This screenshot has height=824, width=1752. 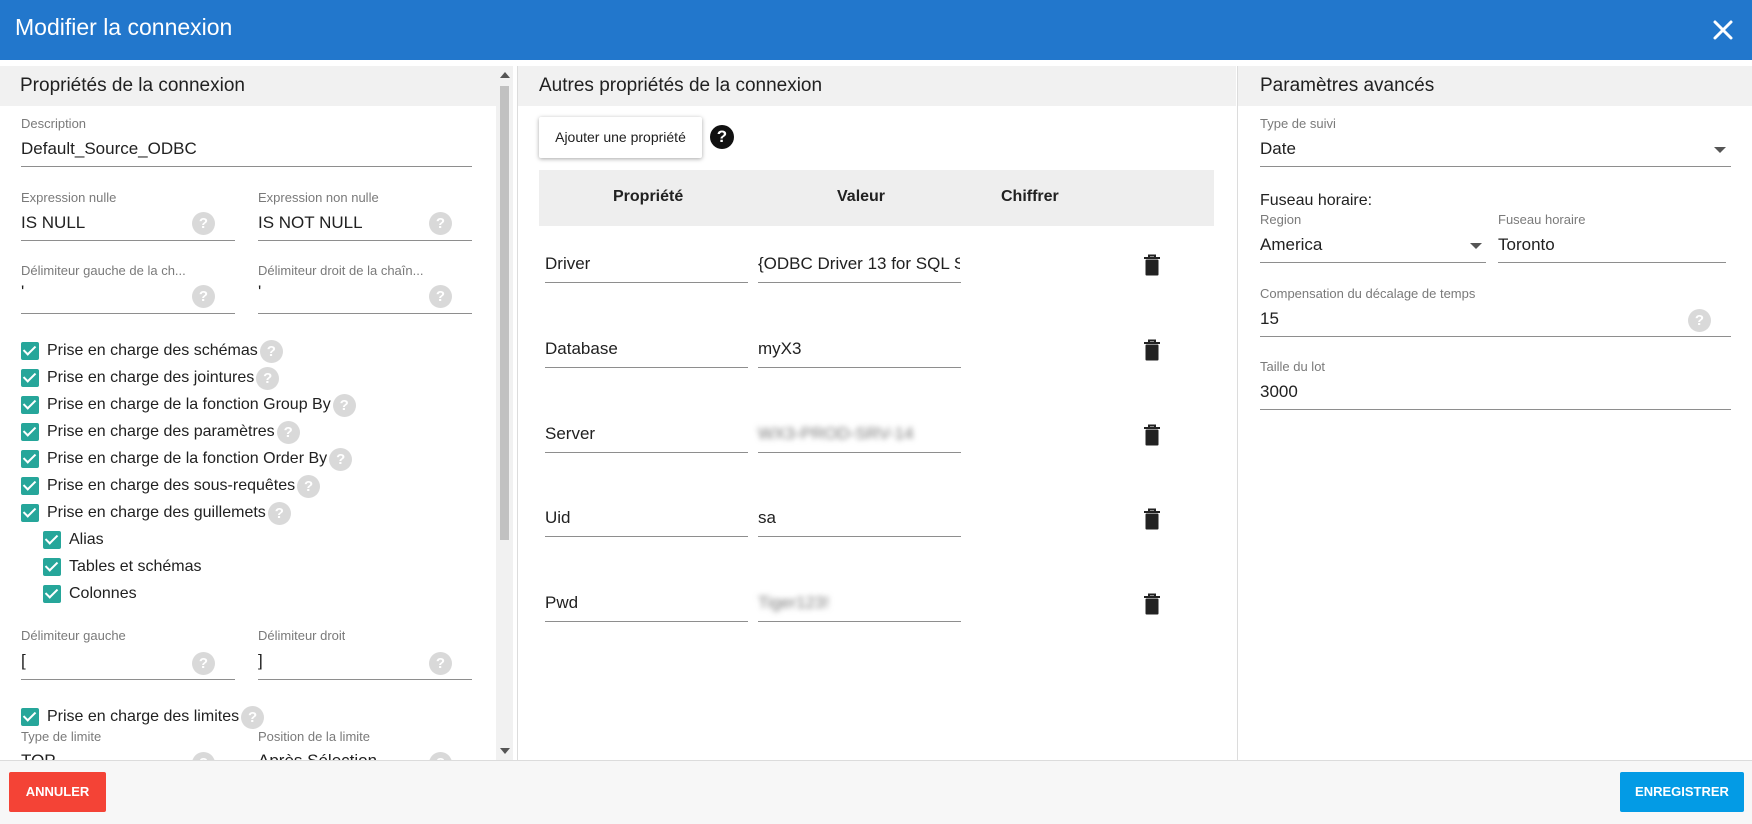 What do you see at coordinates (859, 434) in the screenshot?
I see `property-value-input: WX3-PROD-SRV-14` at bounding box center [859, 434].